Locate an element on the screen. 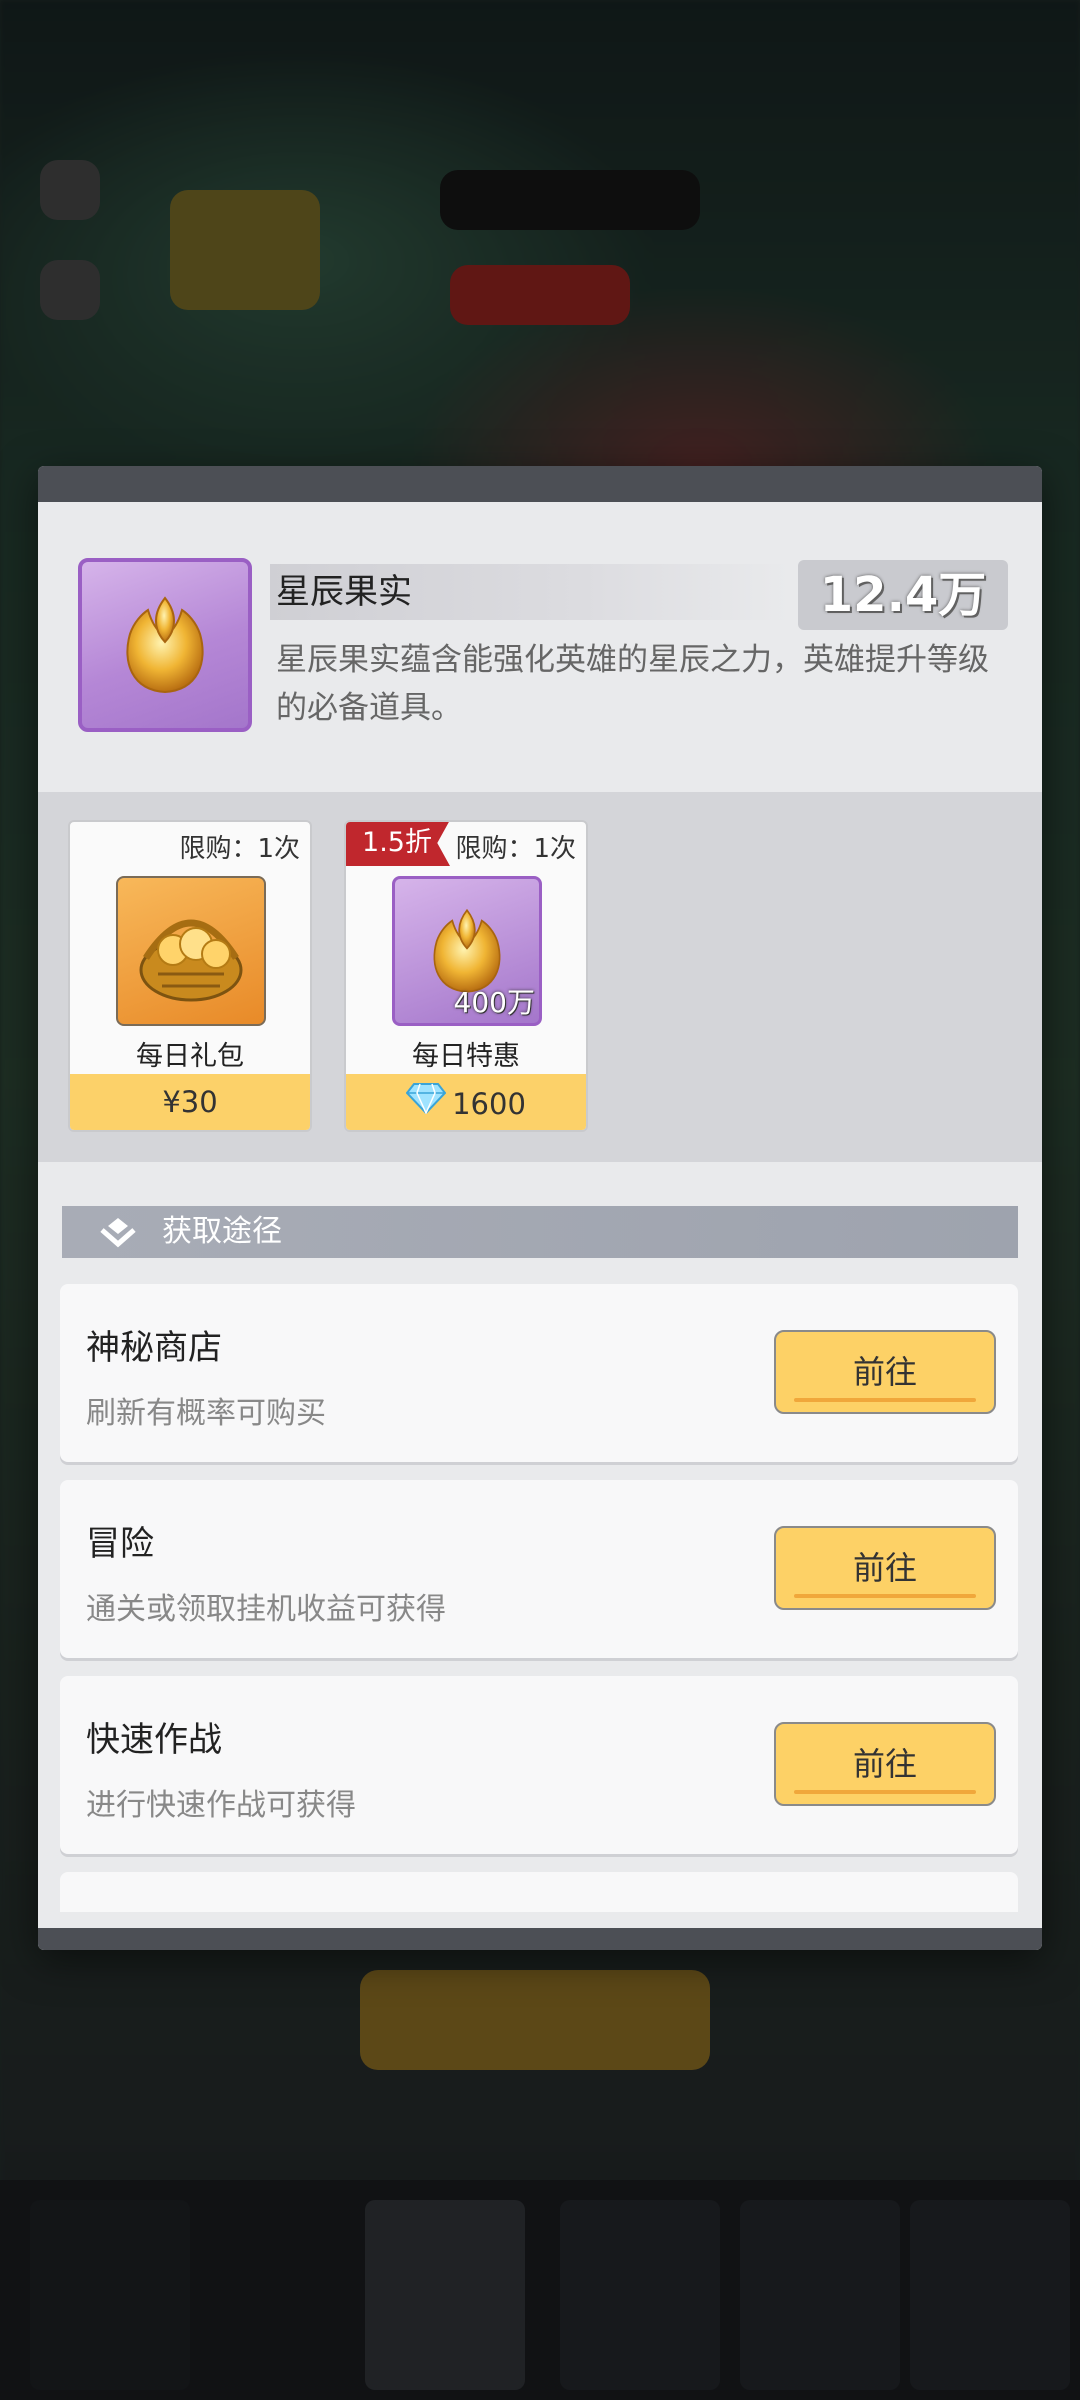 The width and height of the screenshot is (1080, 2400). fruit-basket-icon is located at coordinates (191, 951).